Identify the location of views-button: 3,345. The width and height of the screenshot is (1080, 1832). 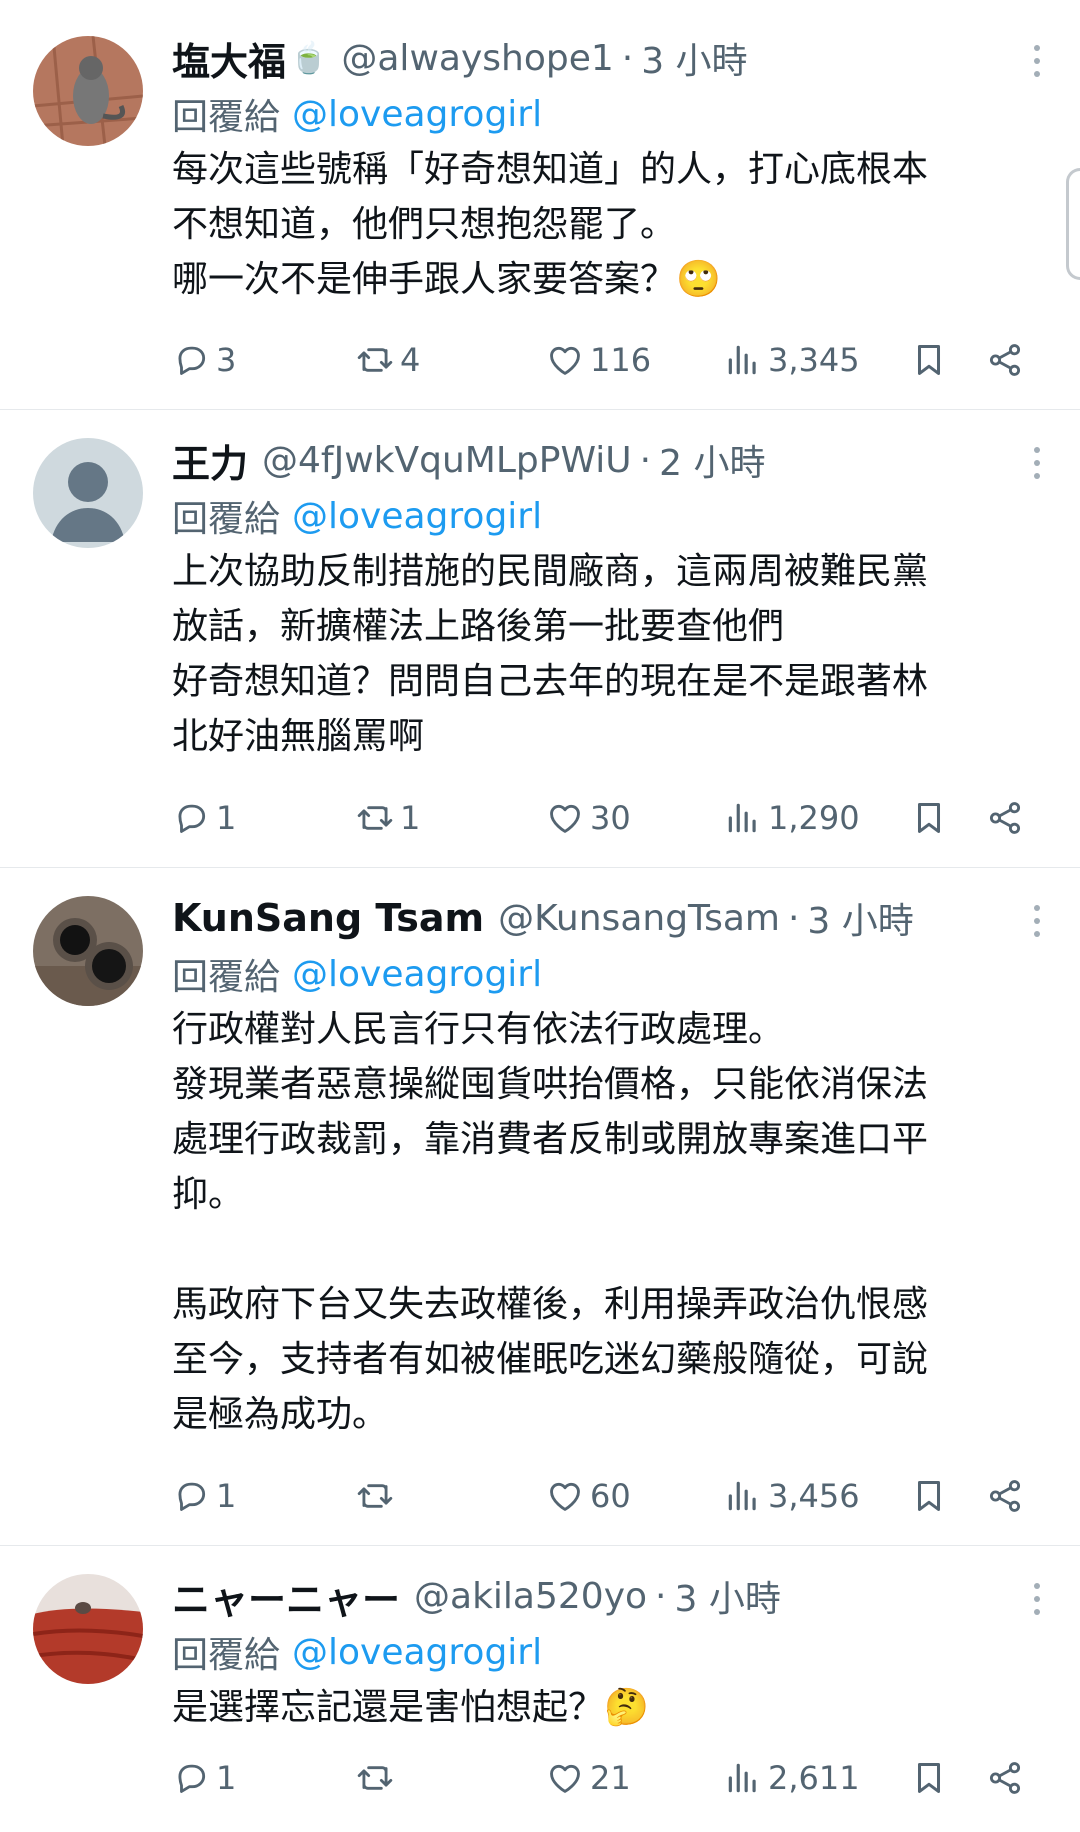
(792, 360).